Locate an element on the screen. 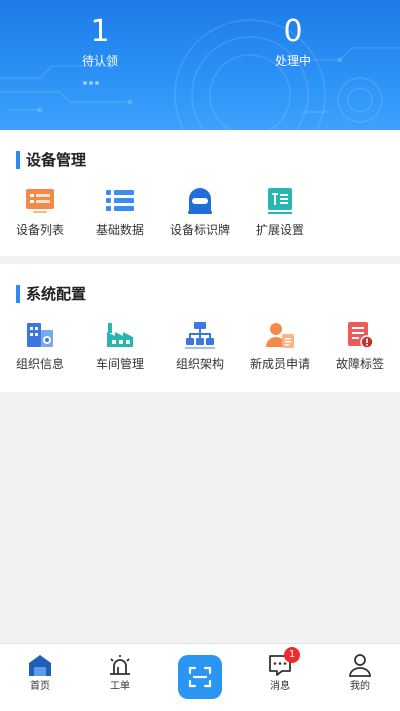 The image size is (400, 711). tab-profile: 我的 is located at coordinates (360, 677).